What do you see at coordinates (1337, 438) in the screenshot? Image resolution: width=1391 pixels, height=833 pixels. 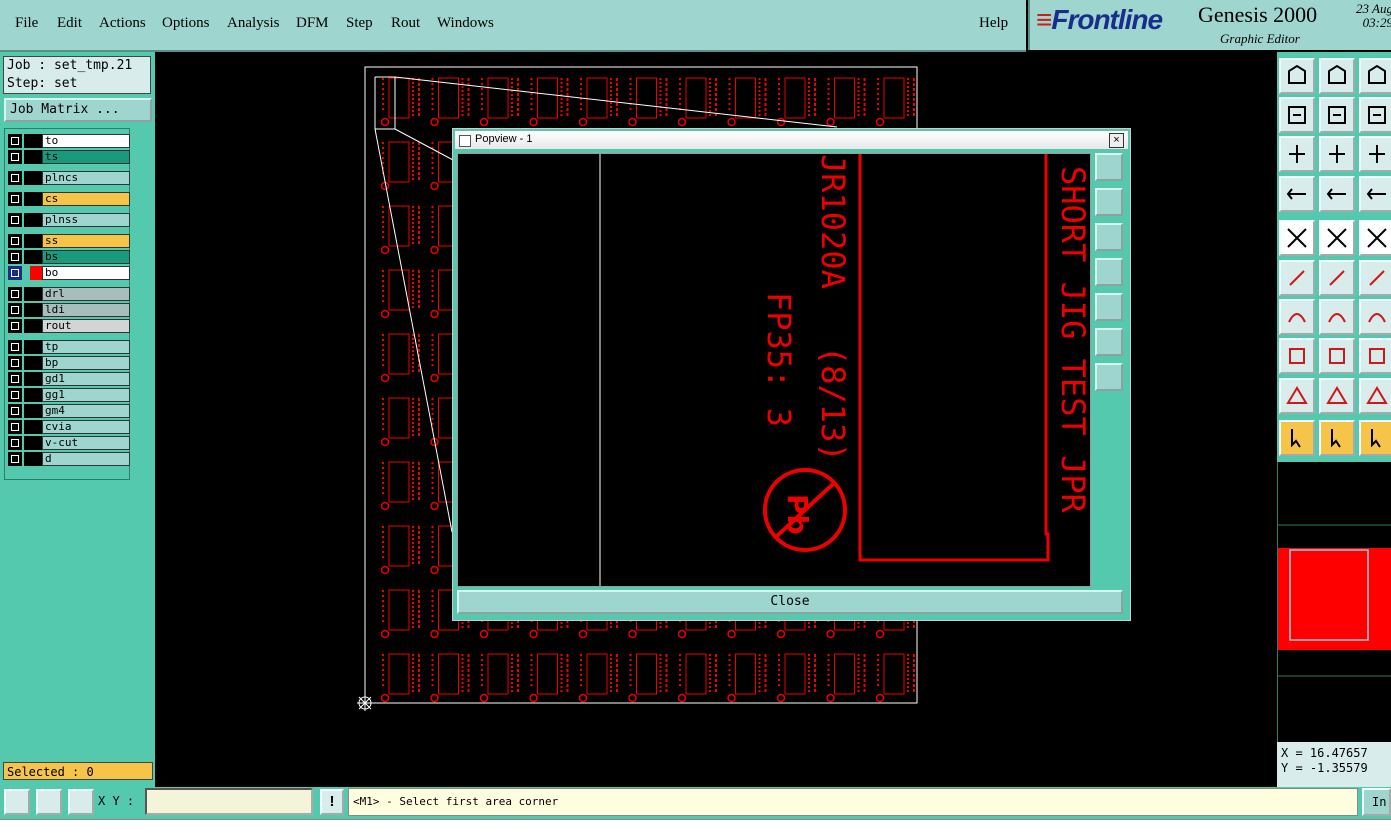 I see `select-box-icon` at bounding box center [1337, 438].